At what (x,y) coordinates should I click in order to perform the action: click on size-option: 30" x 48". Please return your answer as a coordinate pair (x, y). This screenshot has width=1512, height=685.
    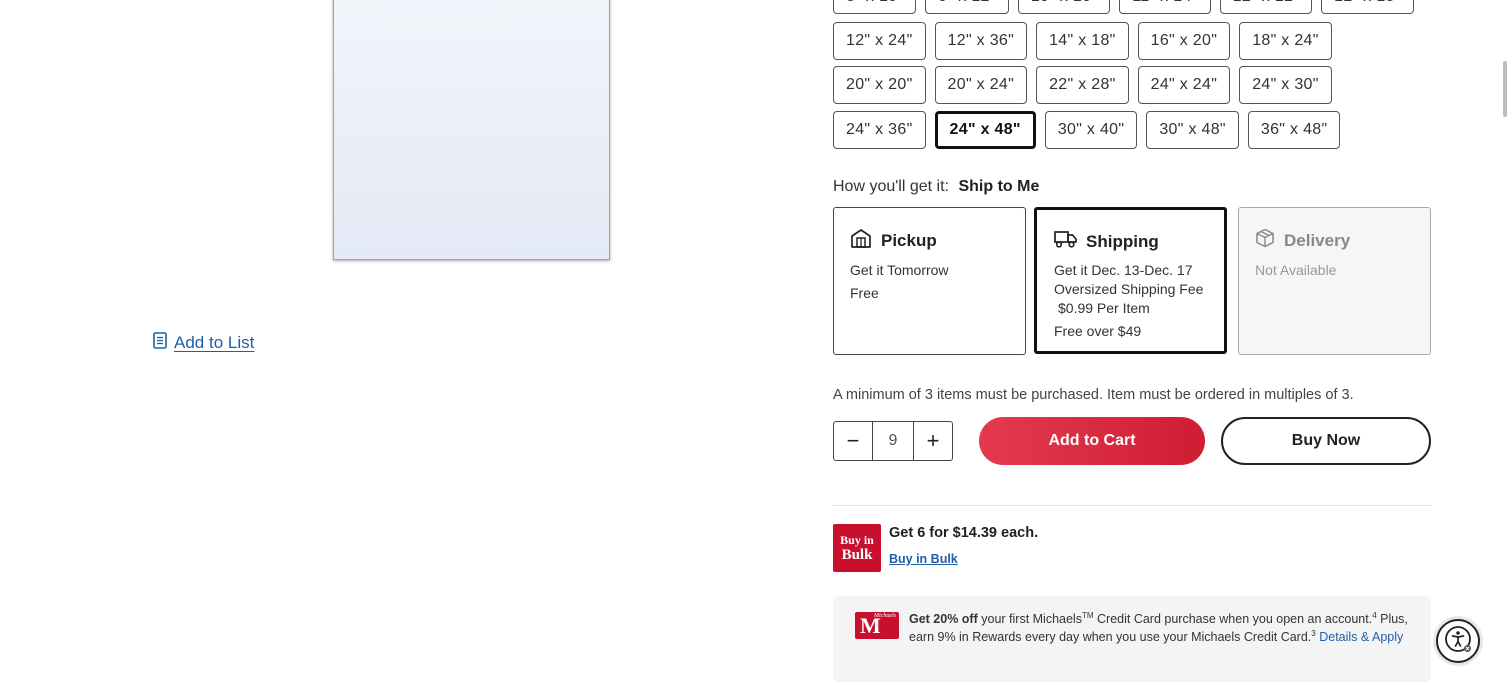
    Looking at the image, I should click on (1192, 130).